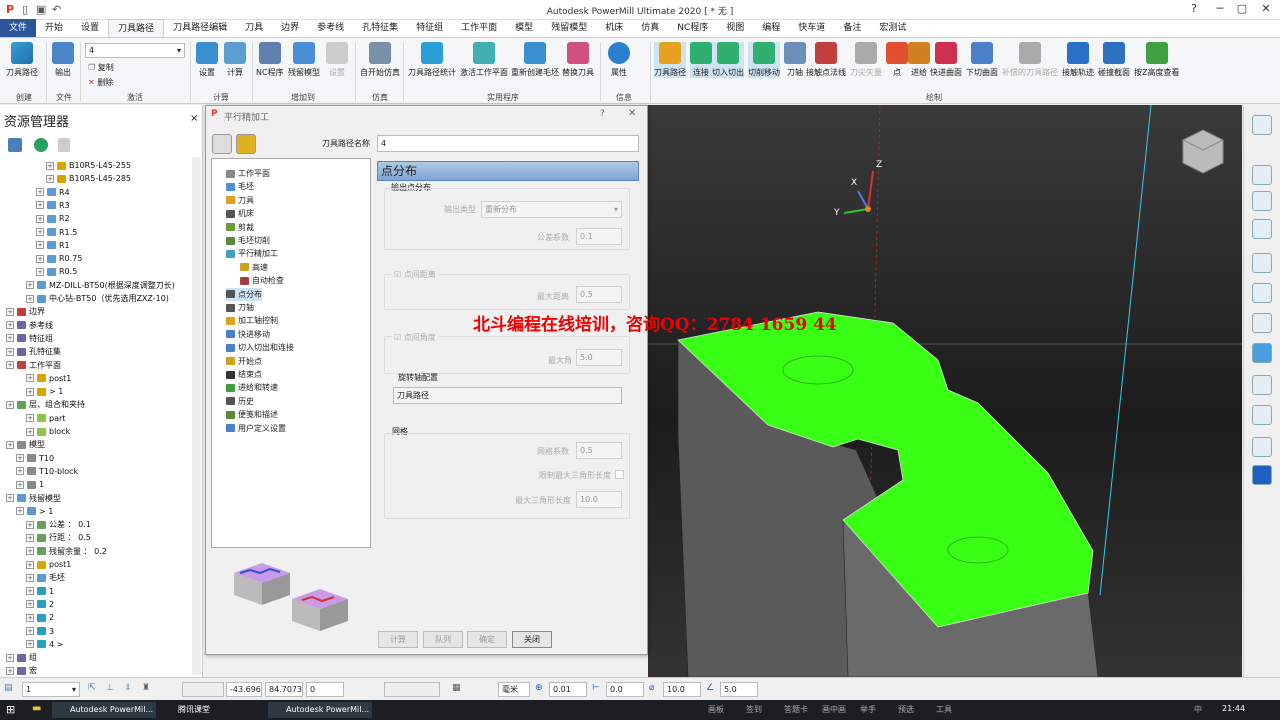 Image resolution: width=1280 pixels, height=720 pixels. What do you see at coordinates (432, 60) in the screenshot?
I see `toolpath-stats-button: 刀具路径统计` at bounding box center [432, 60].